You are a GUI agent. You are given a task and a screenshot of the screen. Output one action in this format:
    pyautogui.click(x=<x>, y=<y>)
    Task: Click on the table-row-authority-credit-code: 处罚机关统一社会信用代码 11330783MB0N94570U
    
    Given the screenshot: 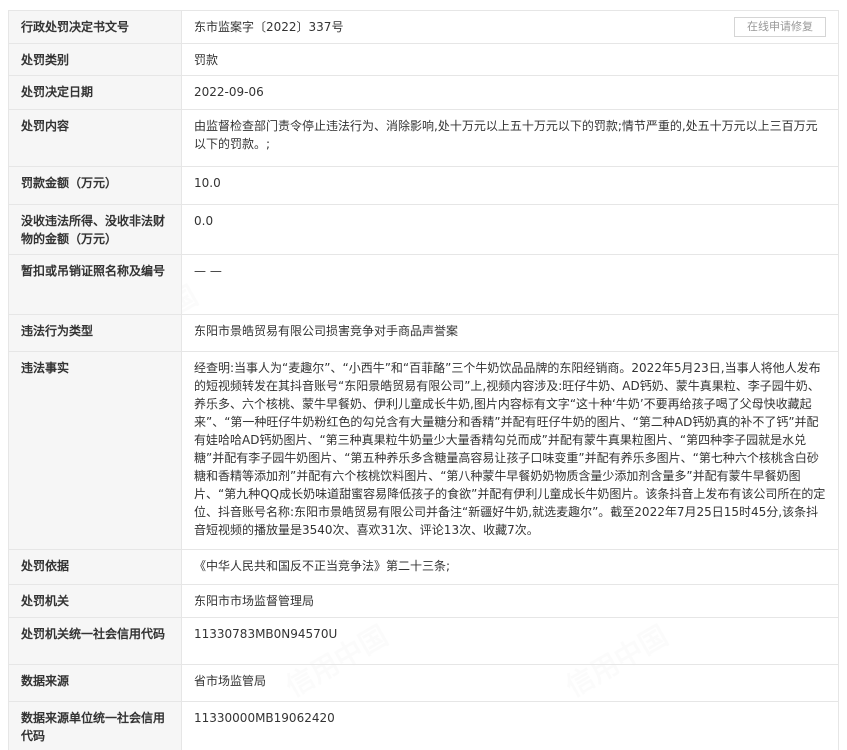 What is the action you would take?
    pyautogui.click(x=423, y=641)
    